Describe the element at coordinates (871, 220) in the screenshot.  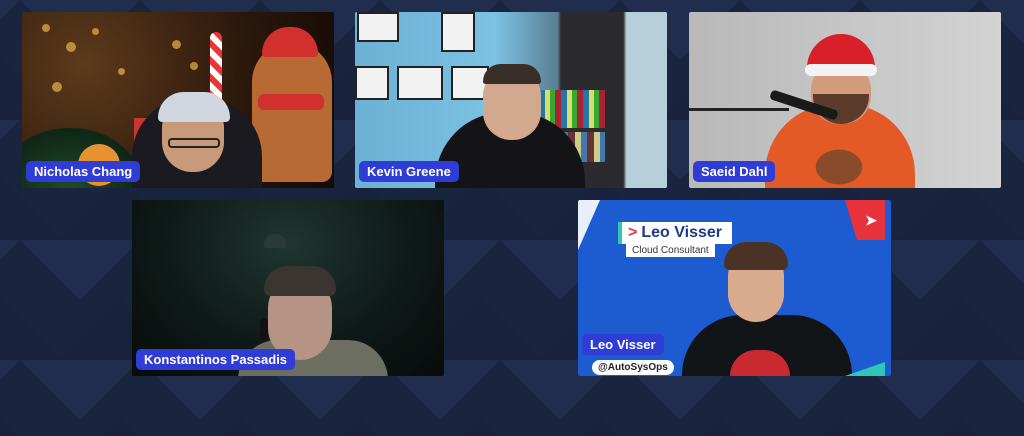
I see `brand-logo-icon: ➤` at that location.